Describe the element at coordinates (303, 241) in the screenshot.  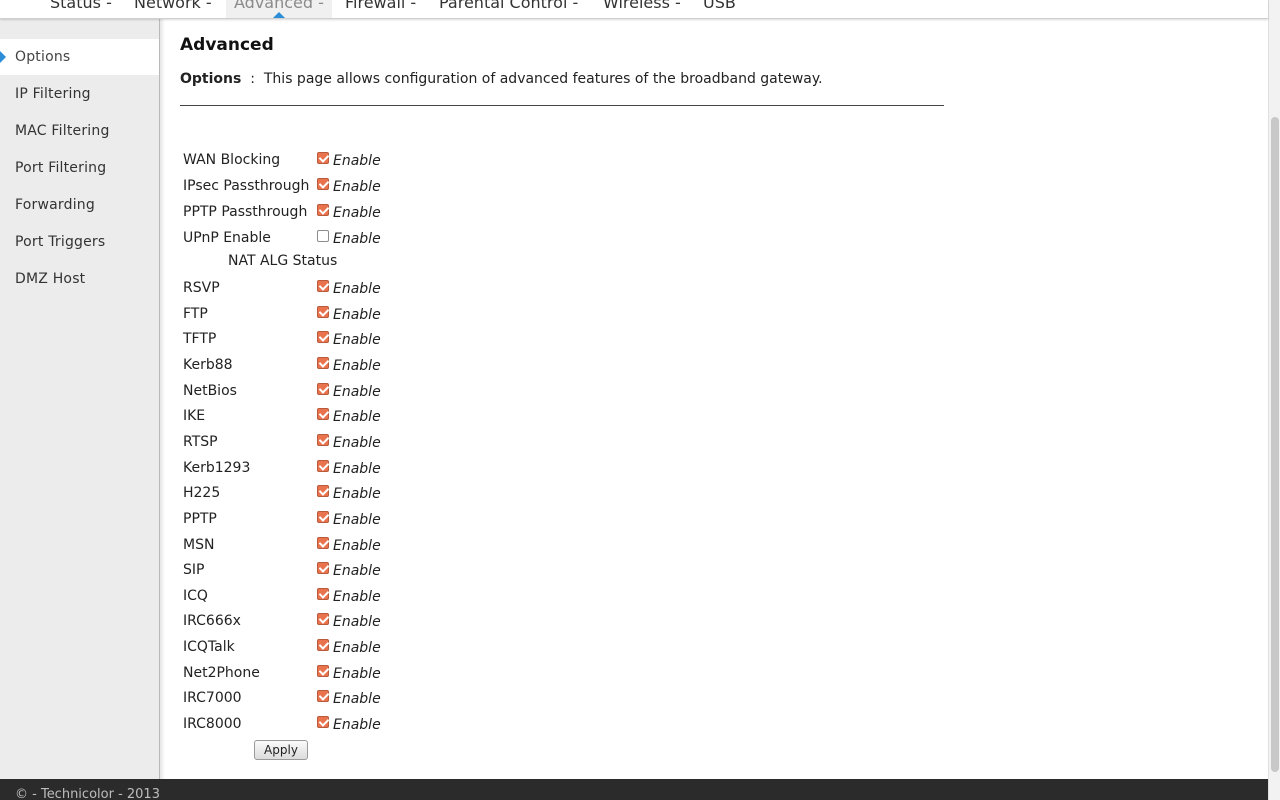
I see `option-row-upnp-enable: UPnP Enable Enable` at that location.